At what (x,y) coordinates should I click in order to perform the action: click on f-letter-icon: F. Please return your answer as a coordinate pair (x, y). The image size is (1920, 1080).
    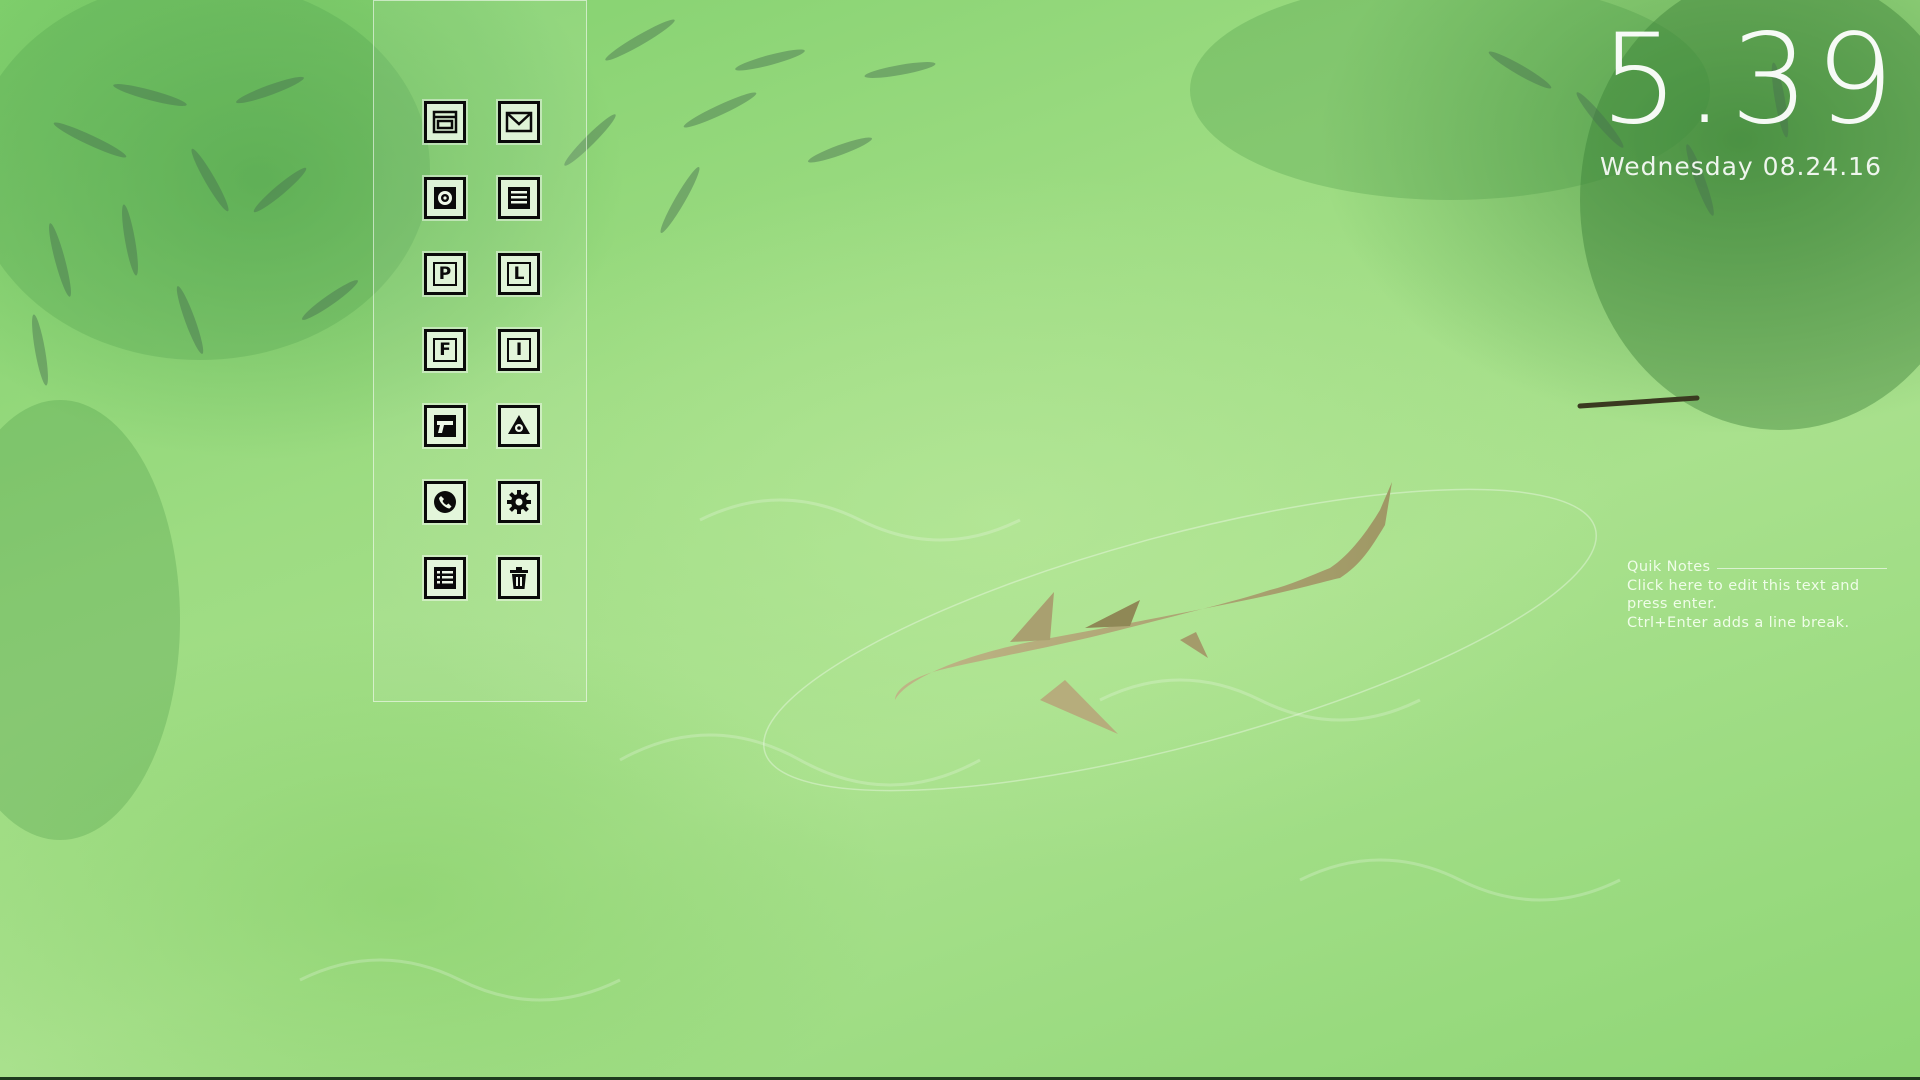
    Looking at the image, I should click on (445, 350).